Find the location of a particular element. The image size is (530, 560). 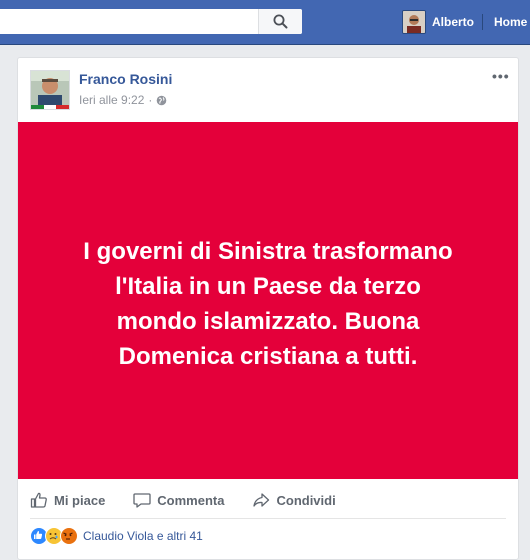

share-label: Condividi is located at coordinates (306, 500).